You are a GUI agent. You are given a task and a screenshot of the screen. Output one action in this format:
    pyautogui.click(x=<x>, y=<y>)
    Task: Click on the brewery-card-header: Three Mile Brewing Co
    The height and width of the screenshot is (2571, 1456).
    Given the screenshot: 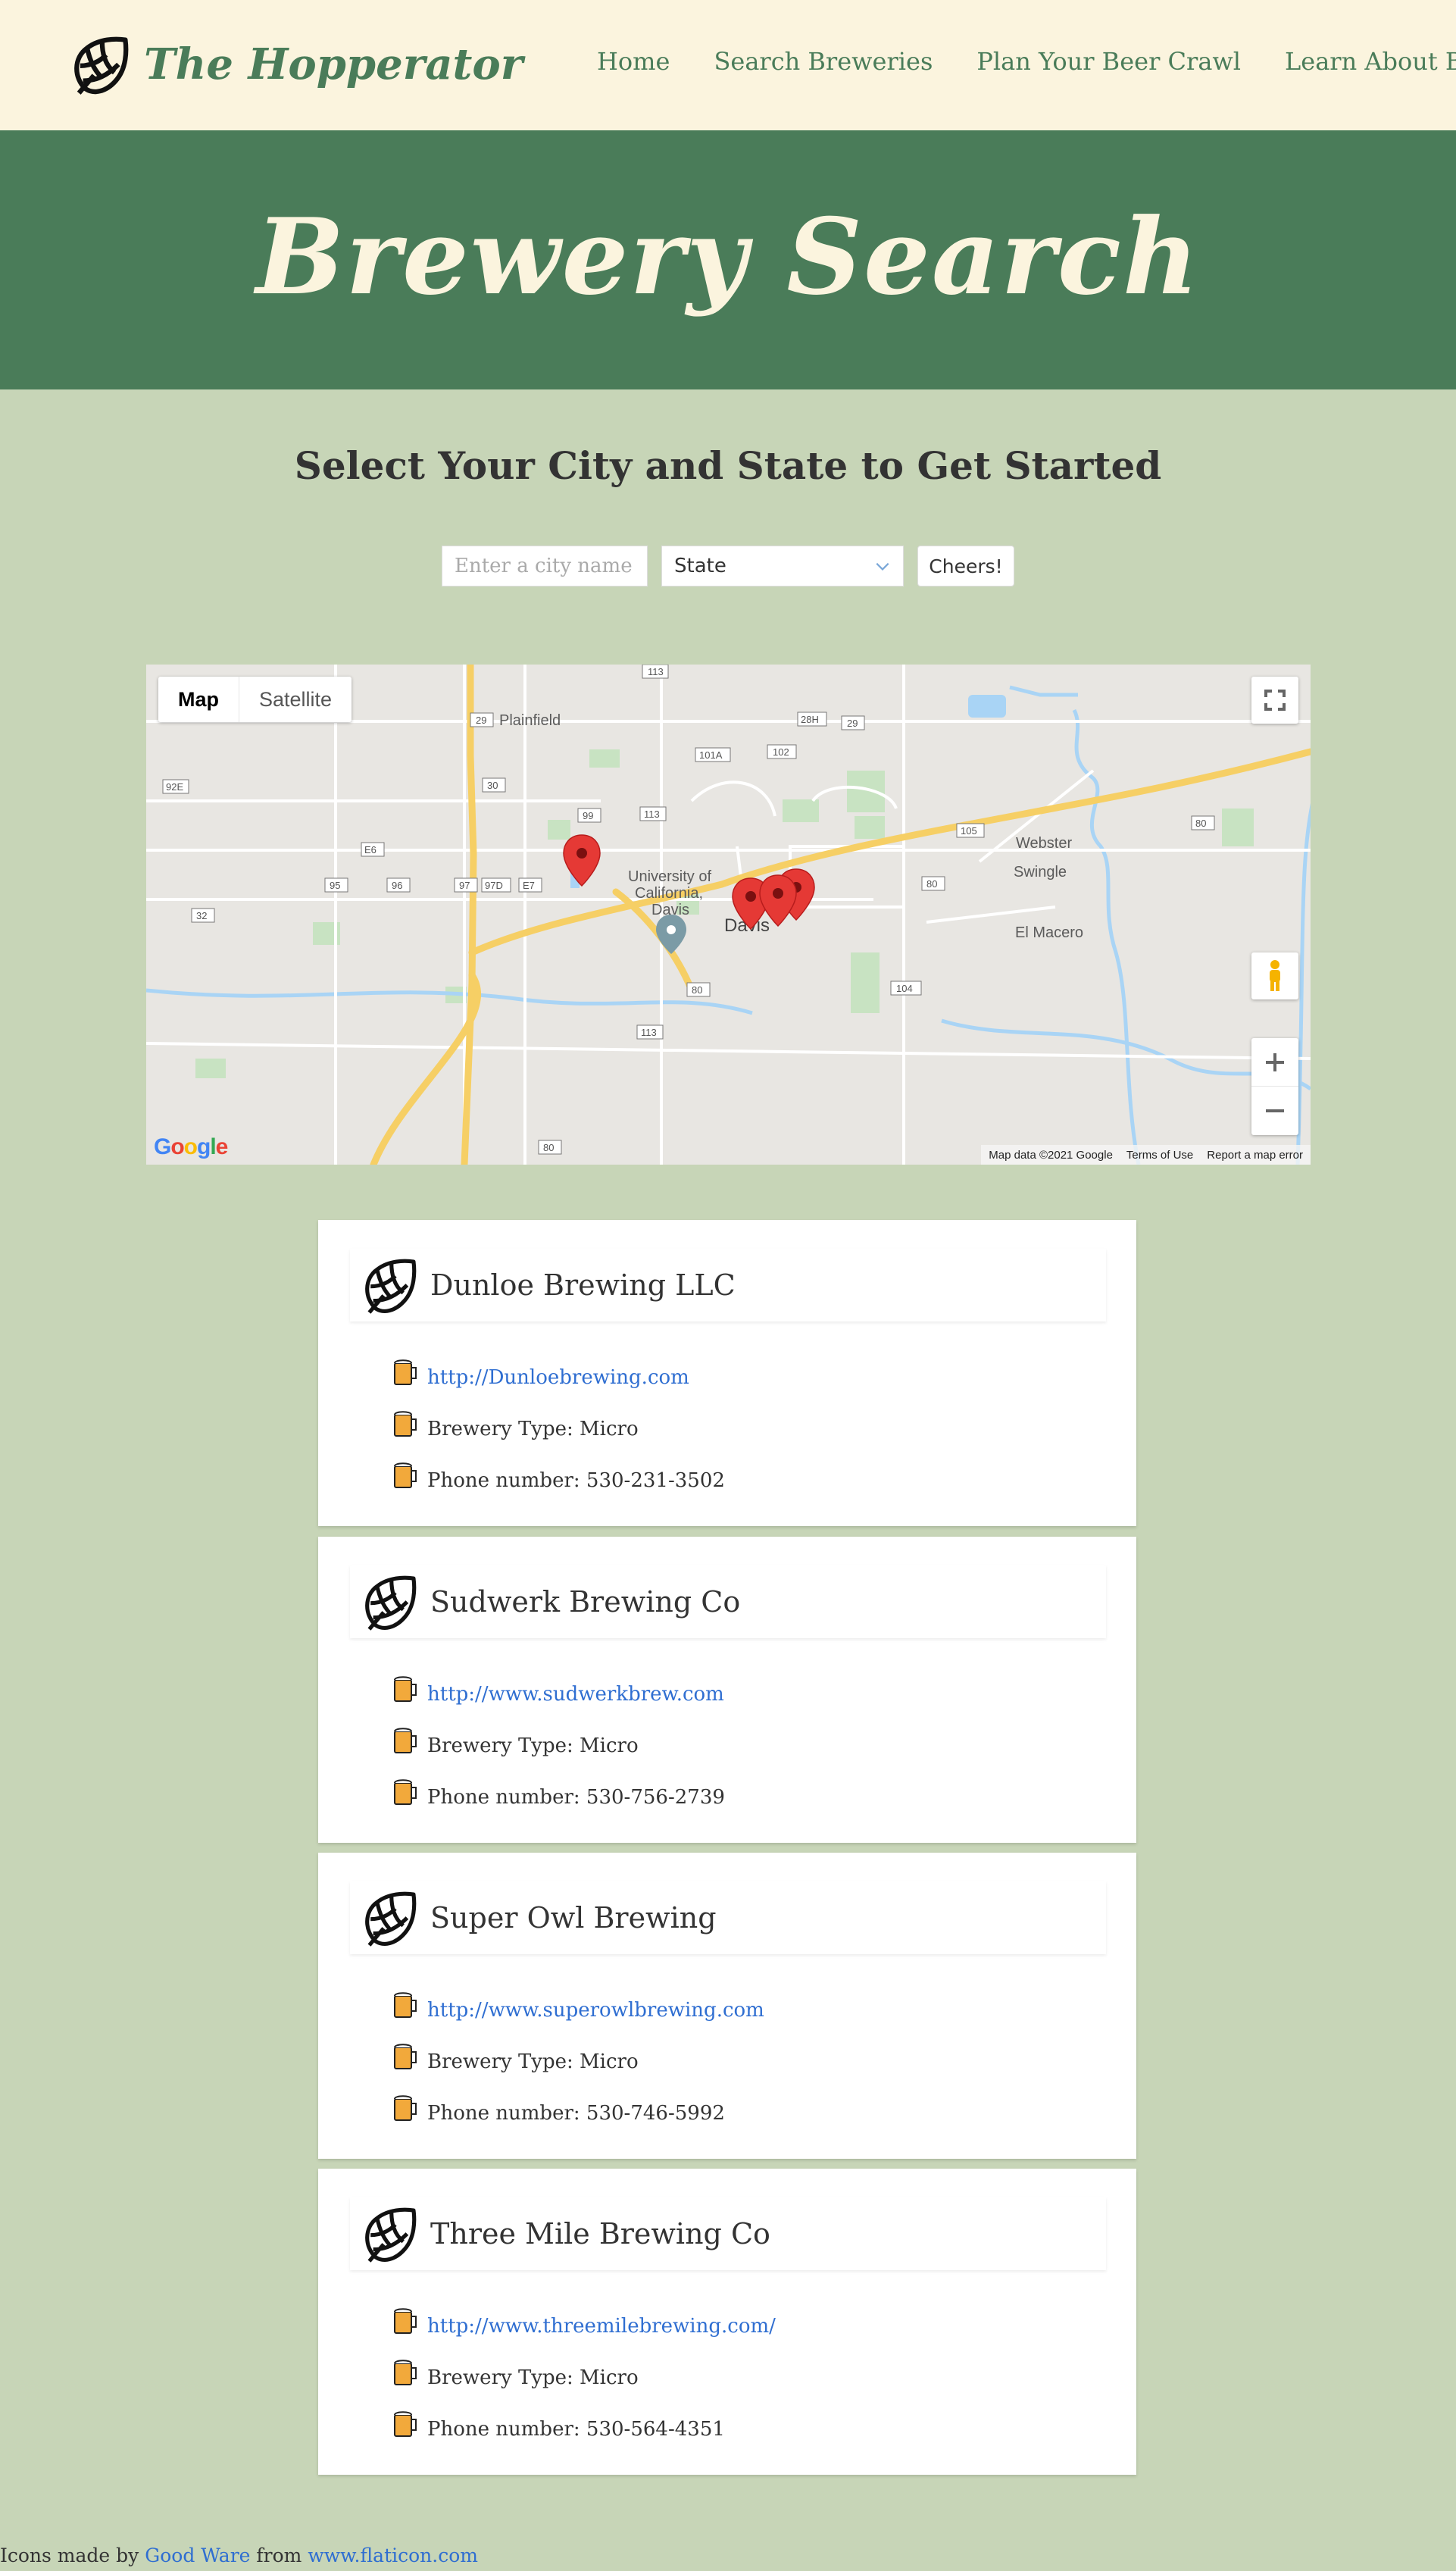 What is the action you would take?
    pyautogui.click(x=728, y=2233)
    